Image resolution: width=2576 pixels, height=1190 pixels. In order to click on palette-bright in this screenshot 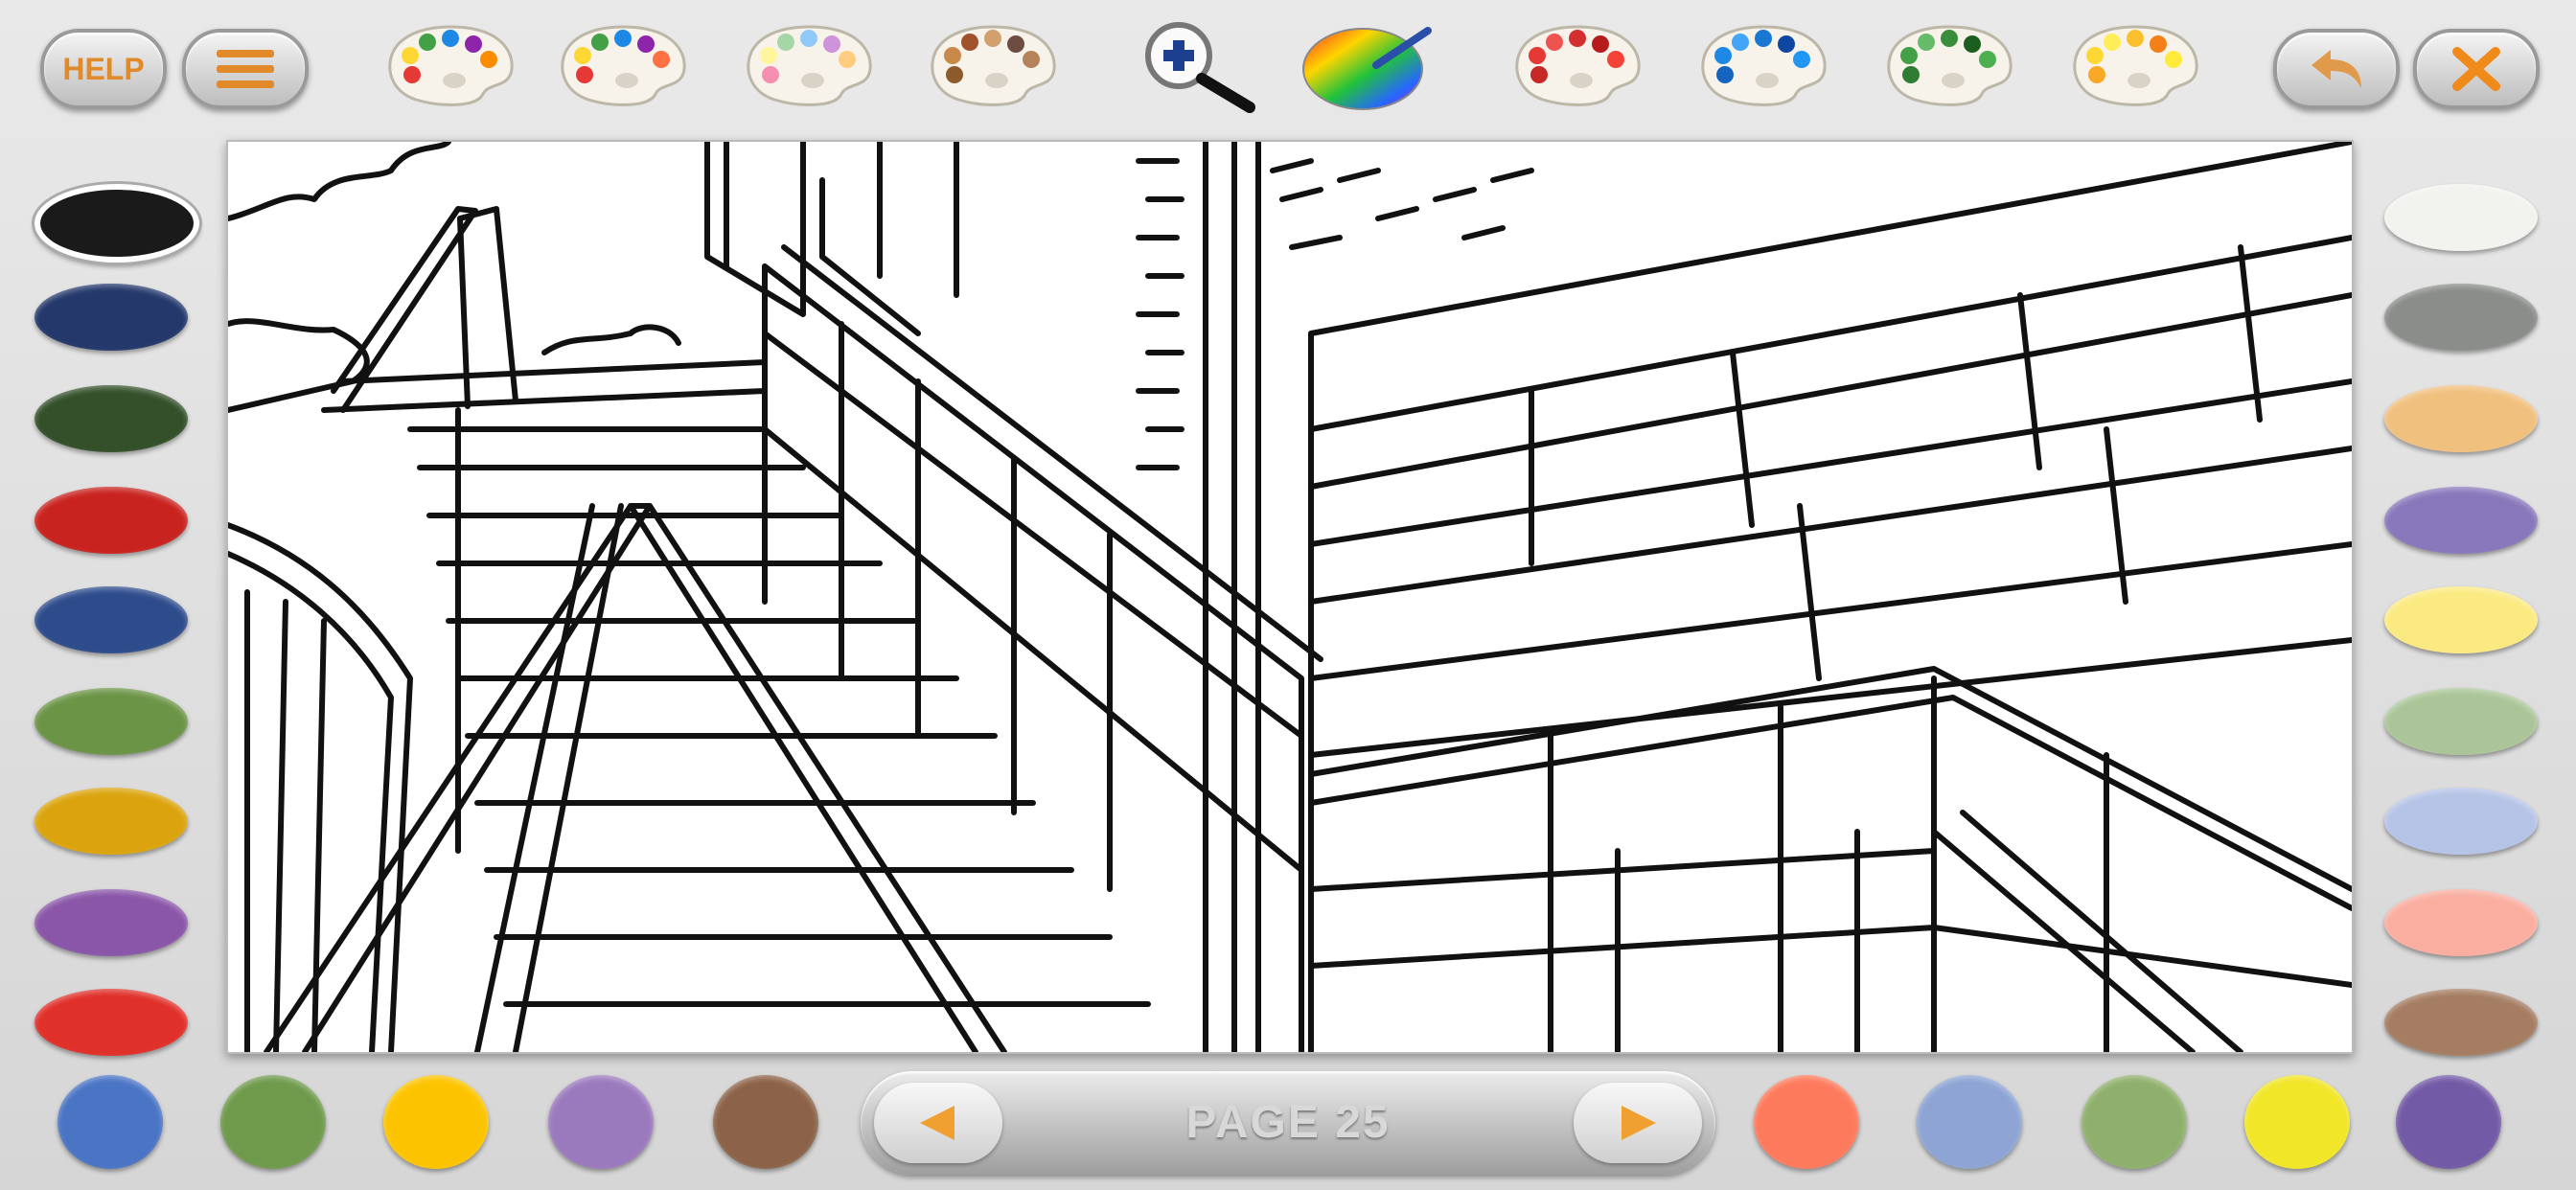, I will do `click(623, 68)`.